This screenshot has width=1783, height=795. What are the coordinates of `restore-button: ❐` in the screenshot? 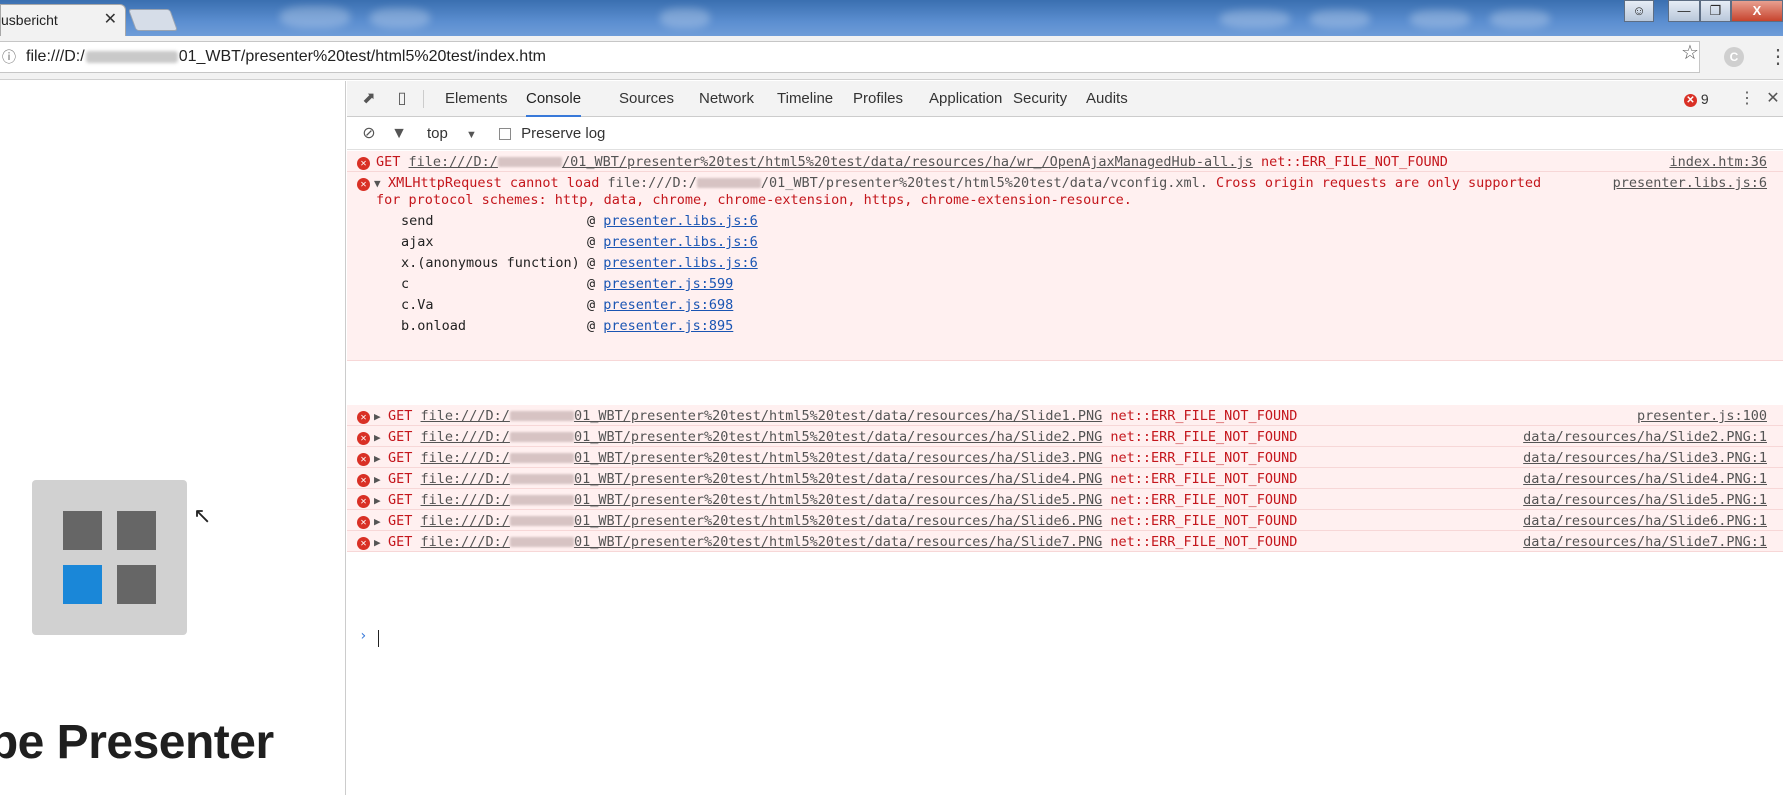 It's located at (1715, 11).